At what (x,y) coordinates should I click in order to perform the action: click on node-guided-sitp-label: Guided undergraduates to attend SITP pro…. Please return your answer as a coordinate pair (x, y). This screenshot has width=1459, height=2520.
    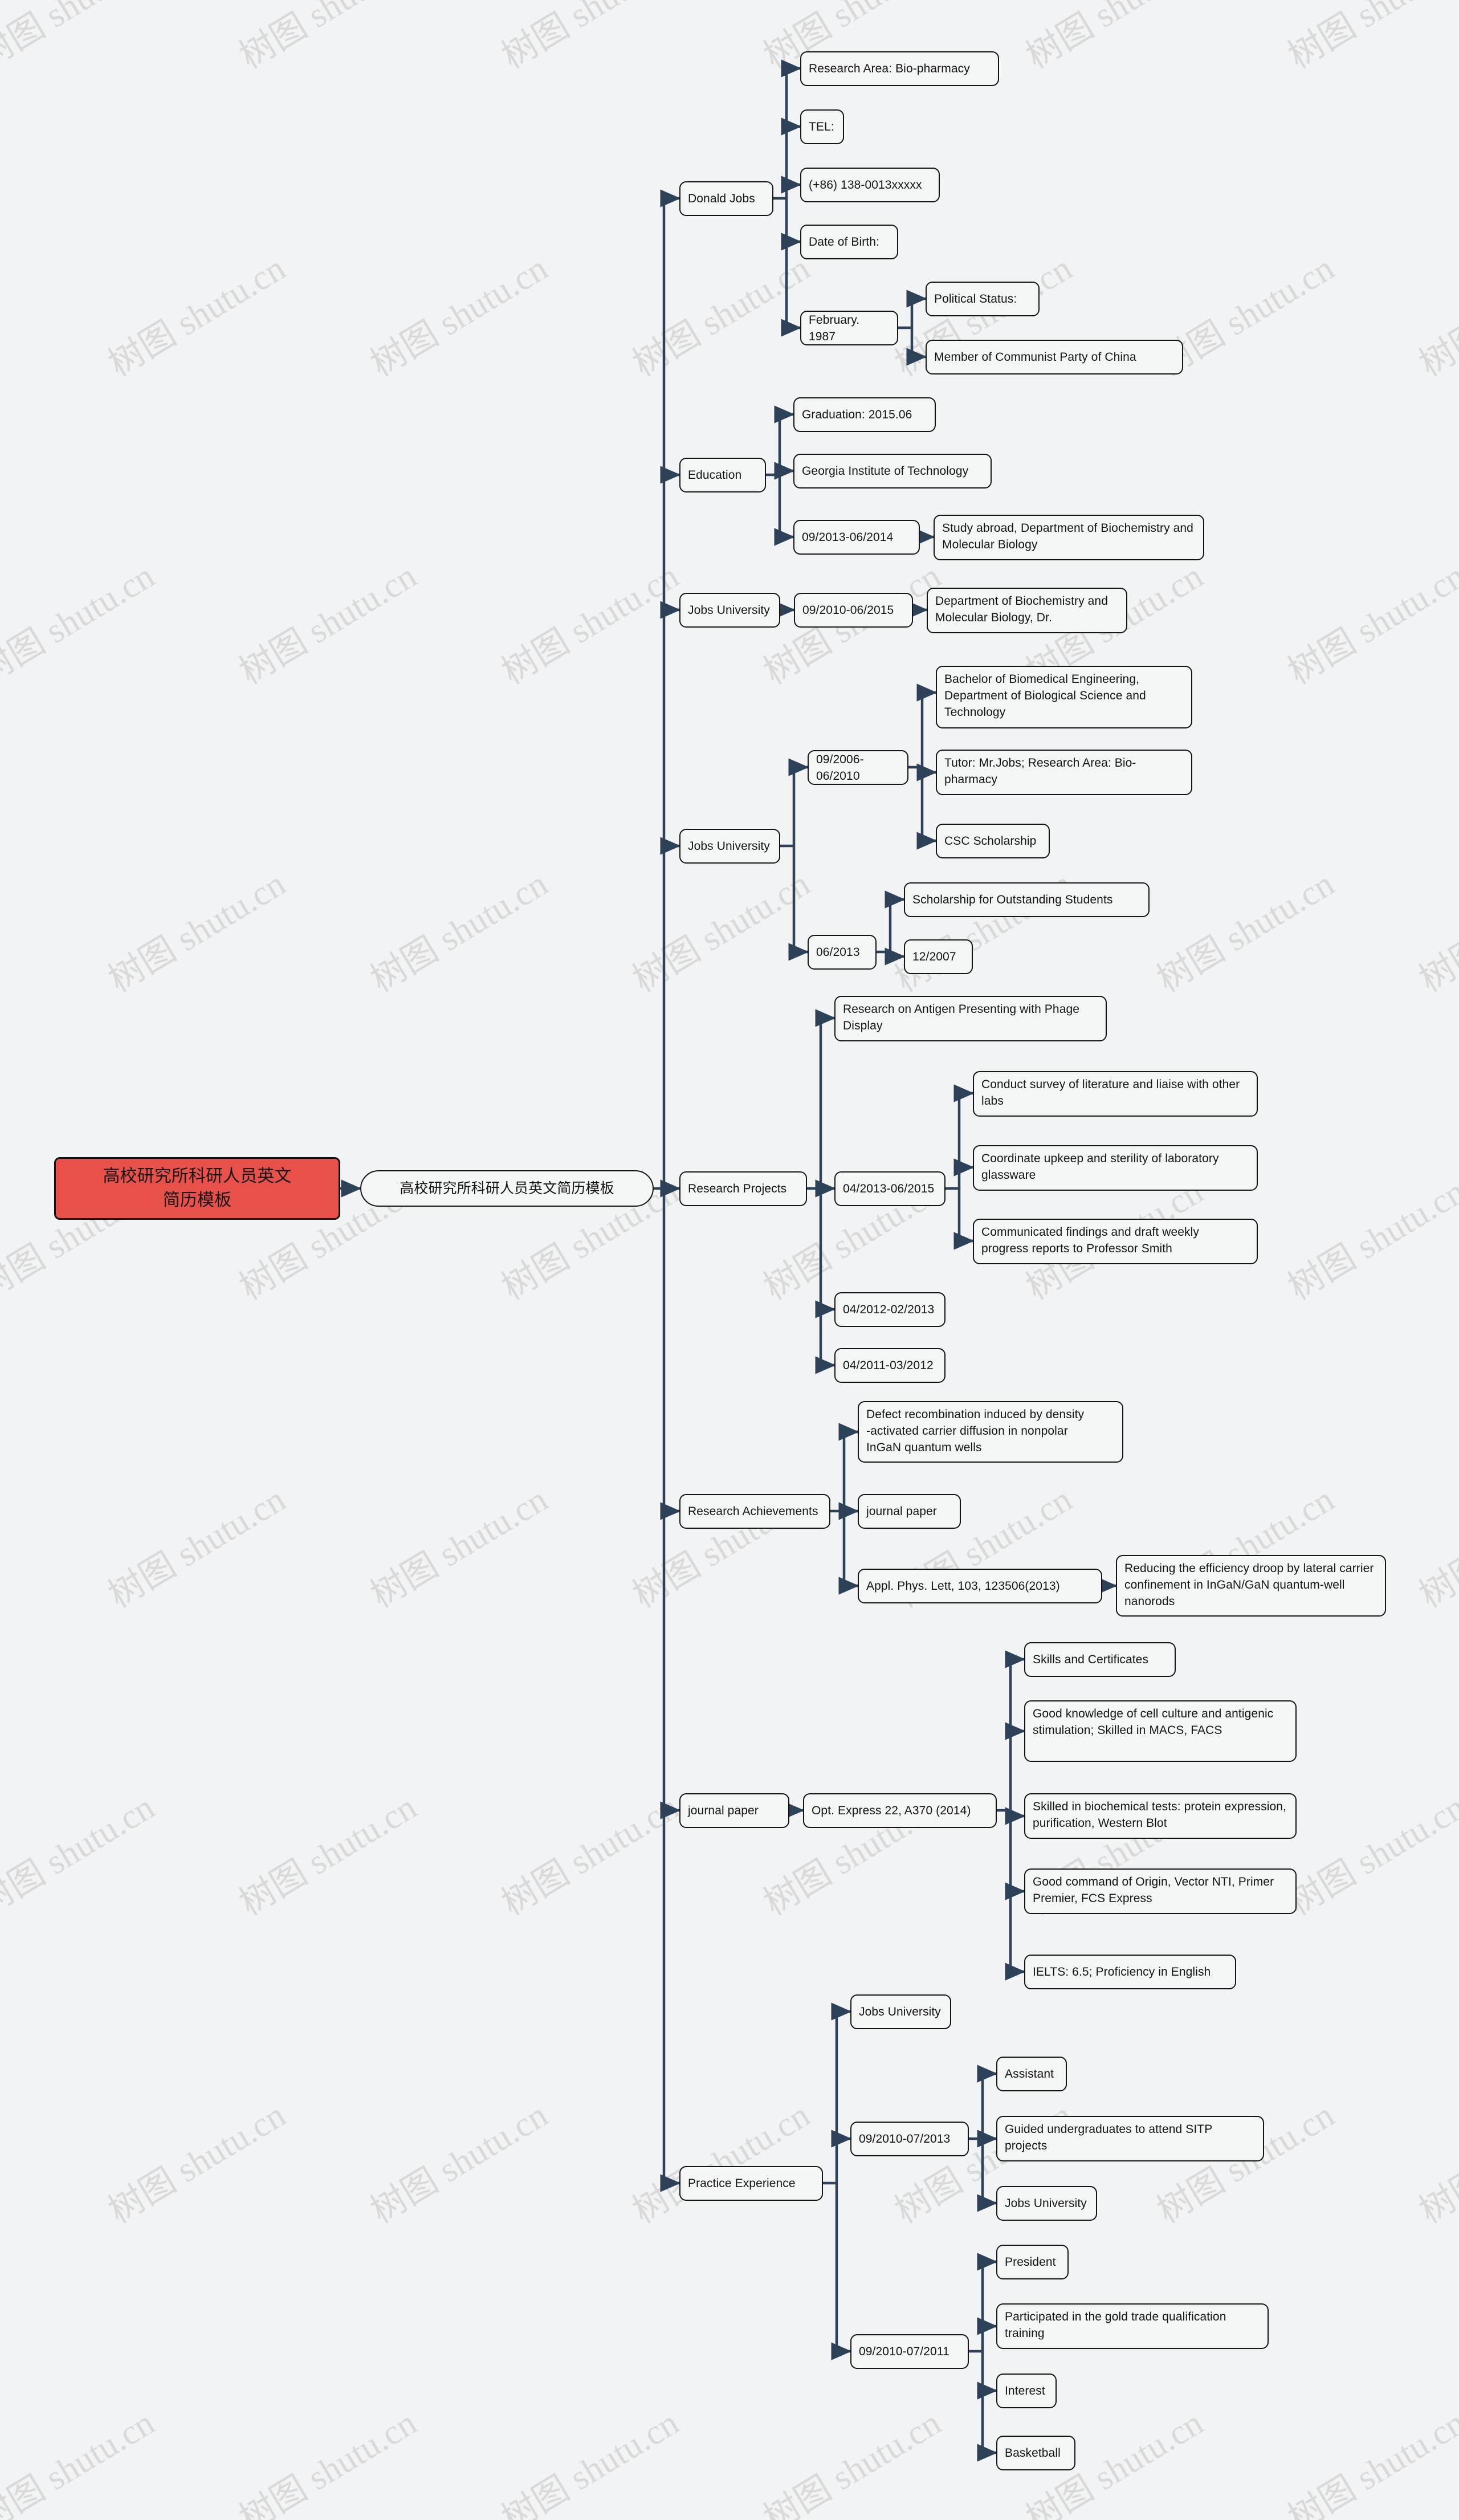
    Looking at the image, I should click on (1108, 2137).